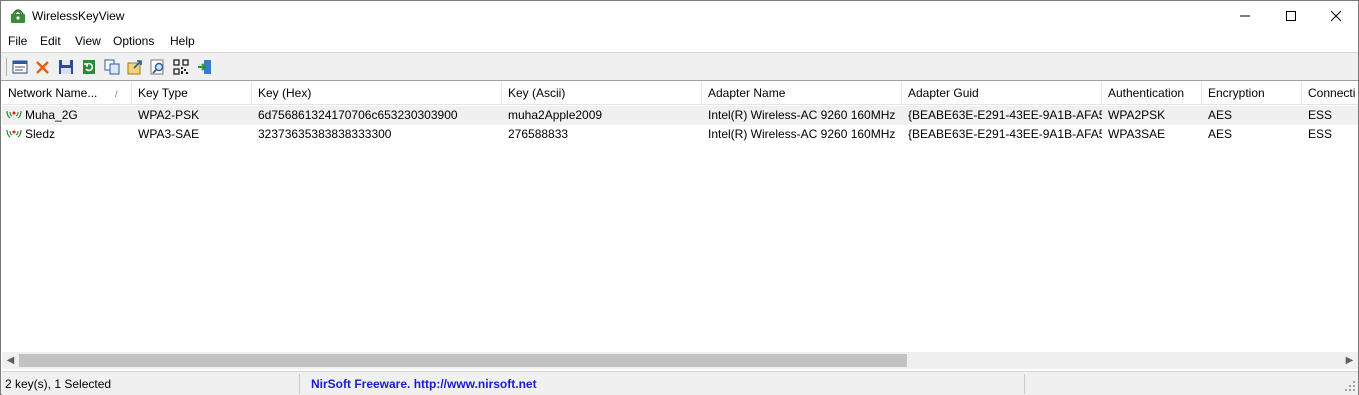 The image size is (1359, 395). I want to click on horizontal-scrollbar: ◀ ▶, so click(680, 360).